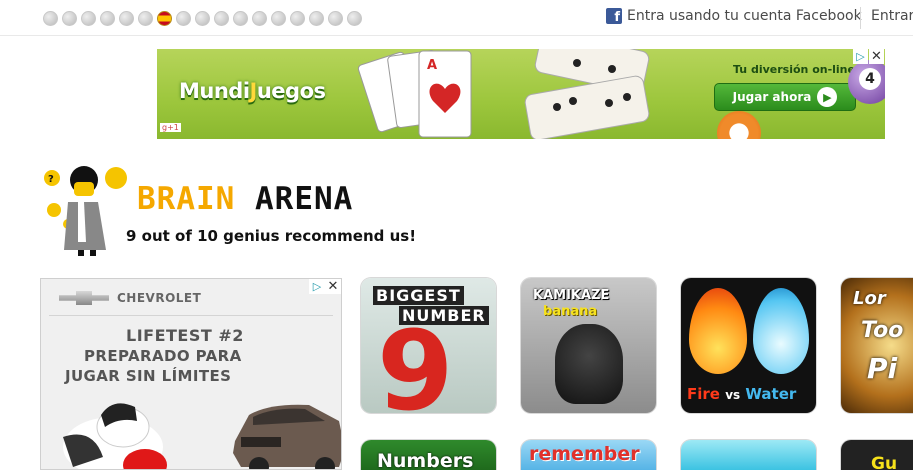 Image resolution: width=913 pixels, height=470 pixels. I want to click on dominoes-icon, so click(587, 94).